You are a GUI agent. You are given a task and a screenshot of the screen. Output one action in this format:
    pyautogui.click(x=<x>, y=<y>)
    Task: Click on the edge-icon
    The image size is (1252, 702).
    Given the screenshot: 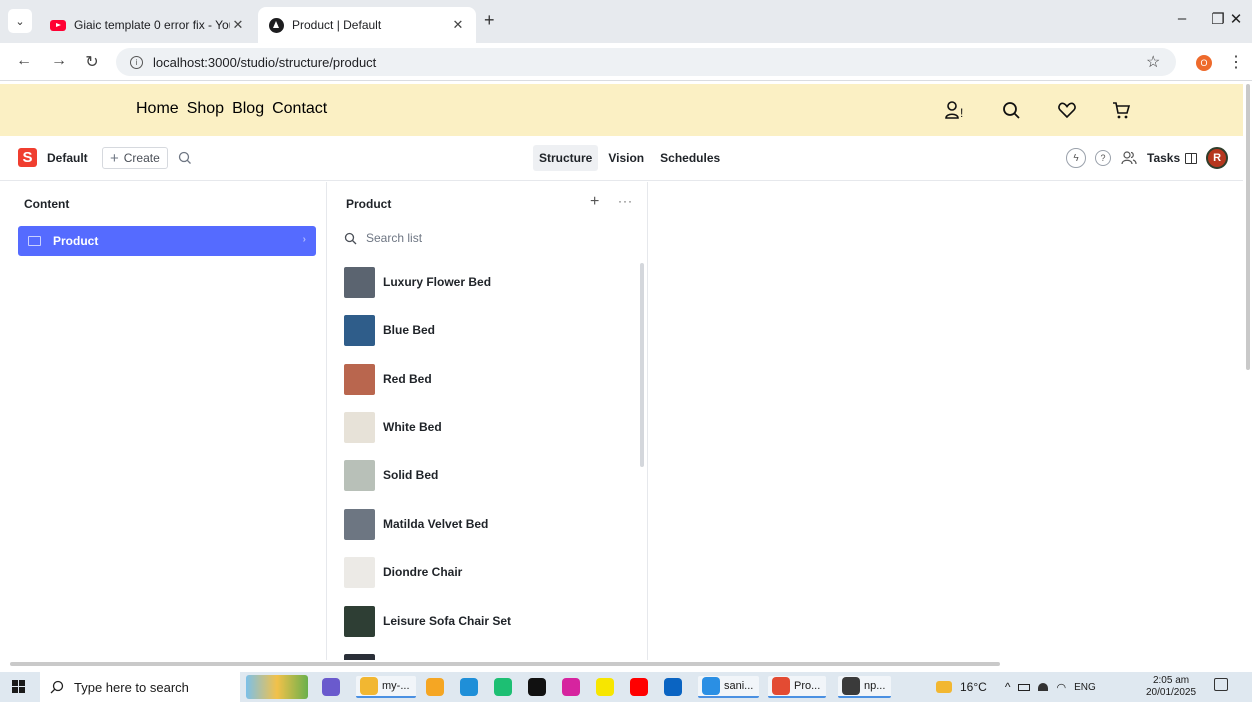 What is the action you would take?
    pyautogui.click(x=469, y=687)
    